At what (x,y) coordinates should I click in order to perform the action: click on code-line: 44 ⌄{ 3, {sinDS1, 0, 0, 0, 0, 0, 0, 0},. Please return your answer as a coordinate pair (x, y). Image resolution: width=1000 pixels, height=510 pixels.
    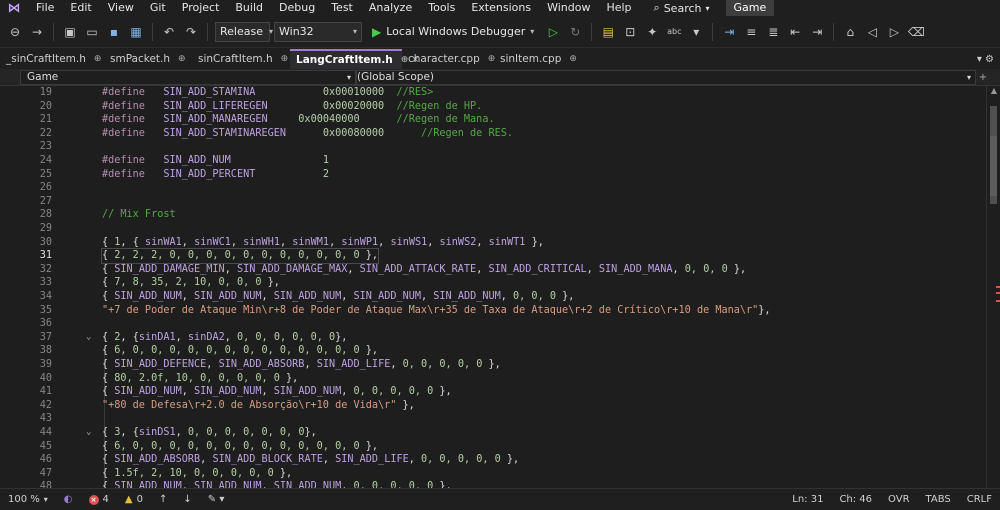
    Looking at the image, I should click on (493, 433).